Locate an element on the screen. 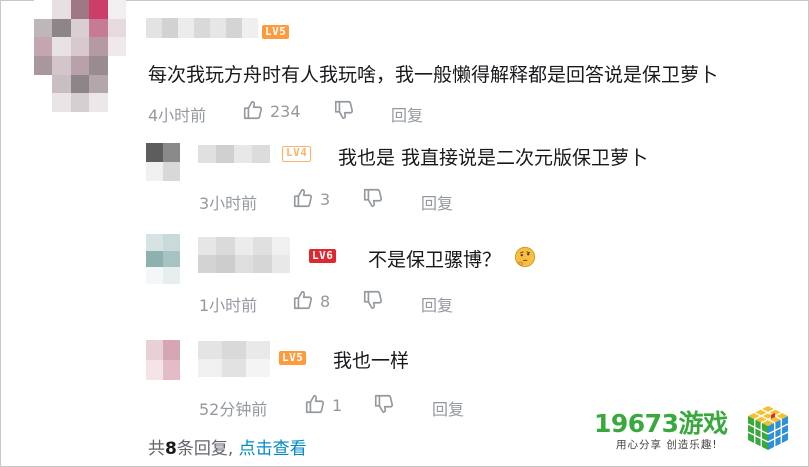 The height and width of the screenshot is (467, 809). reply-count: 8 is located at coordinates (171, 449).